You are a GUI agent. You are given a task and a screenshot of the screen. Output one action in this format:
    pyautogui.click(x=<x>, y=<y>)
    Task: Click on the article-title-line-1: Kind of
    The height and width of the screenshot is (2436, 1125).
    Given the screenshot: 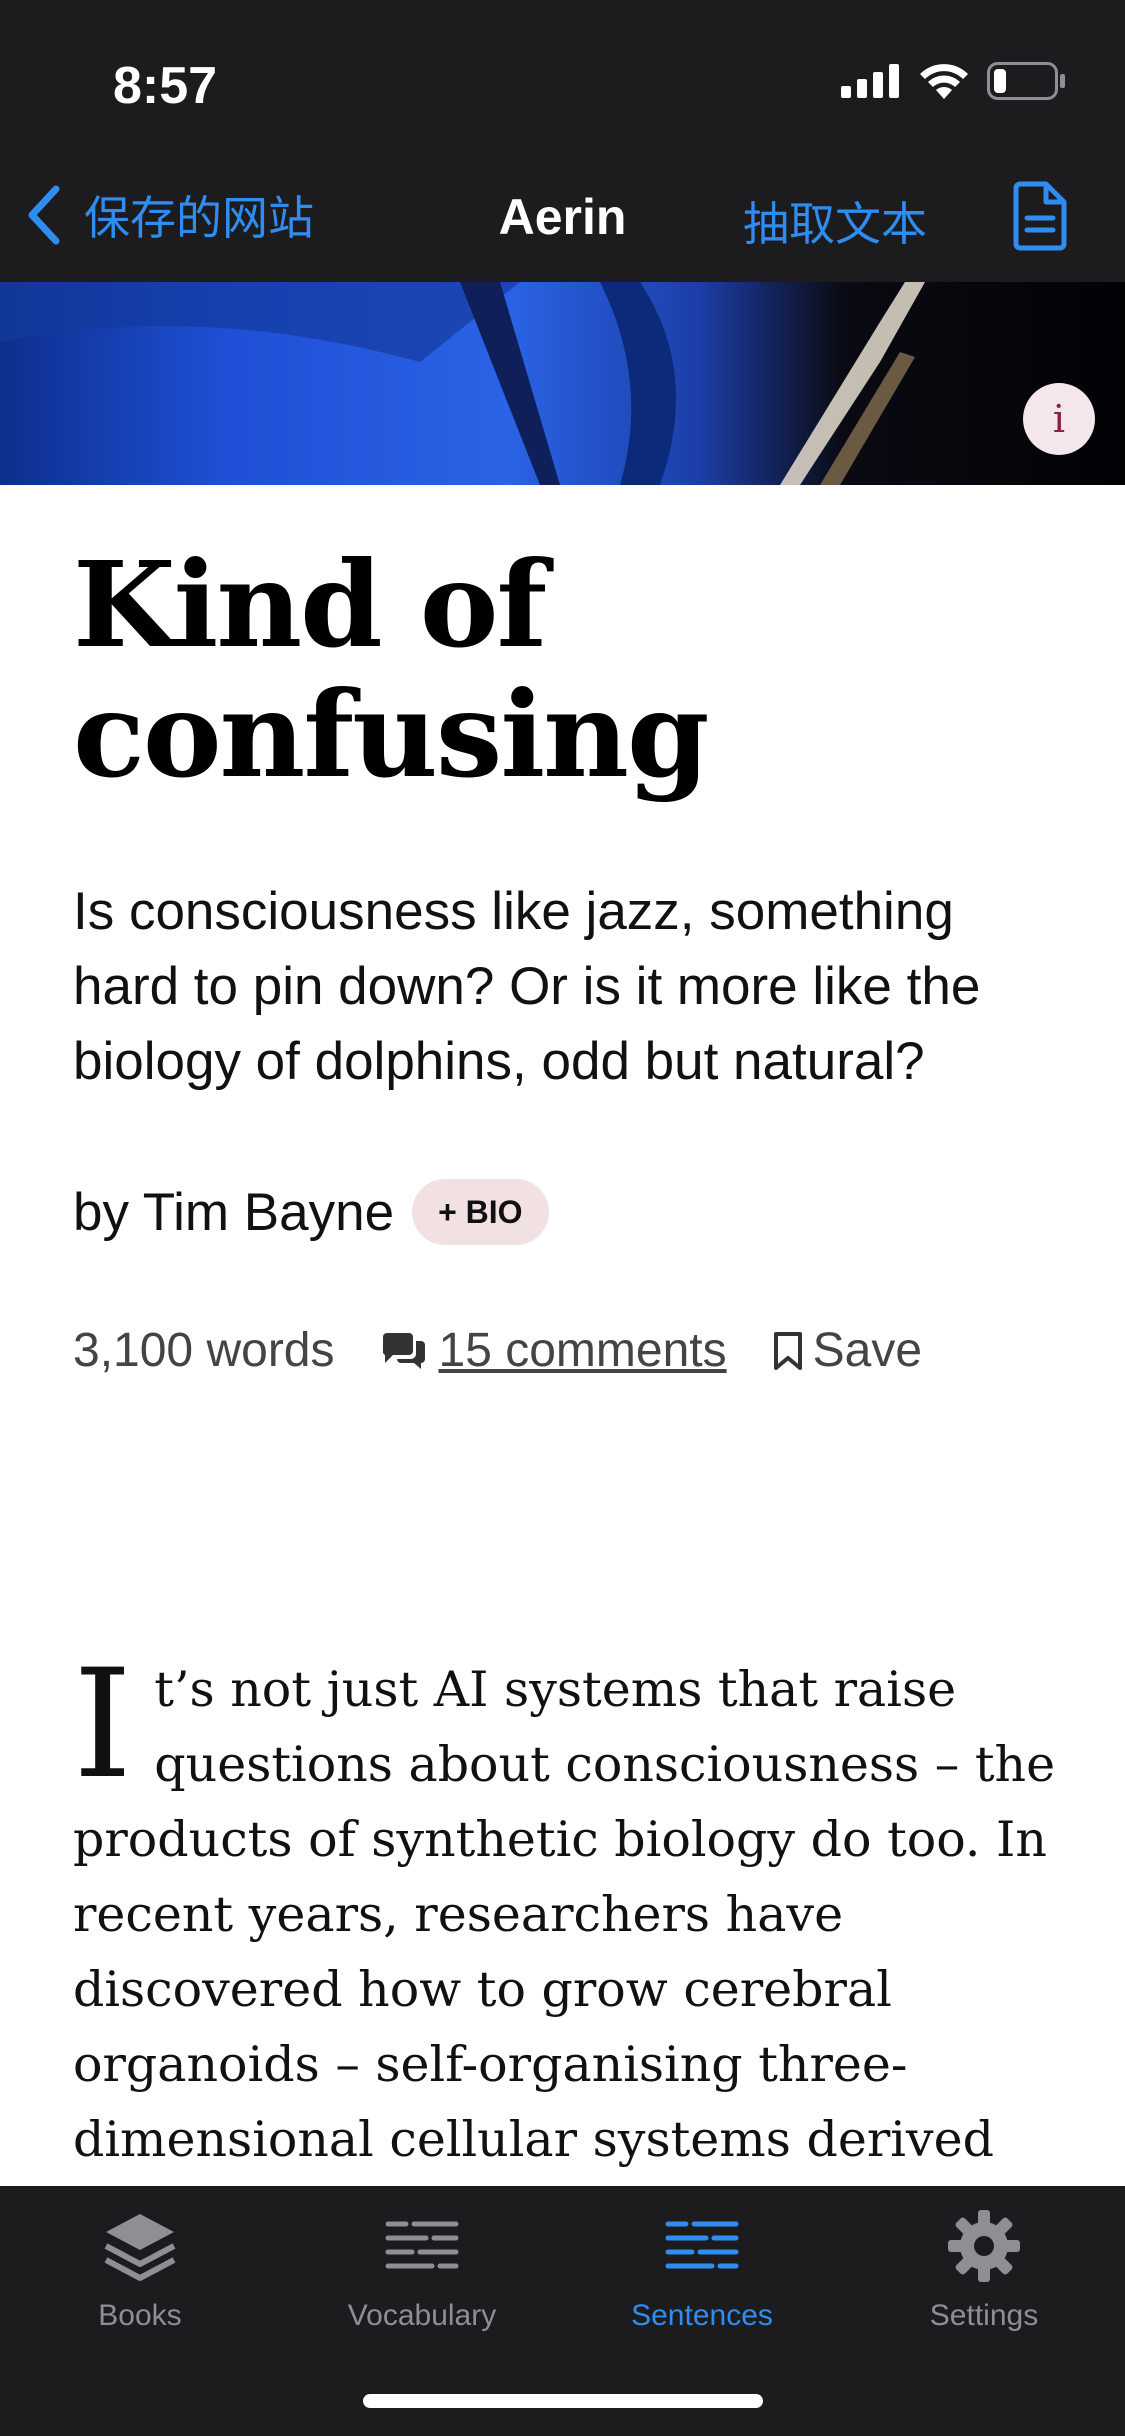 What is the action you would take?
    pyautogui.click(x=310, y=604)
    